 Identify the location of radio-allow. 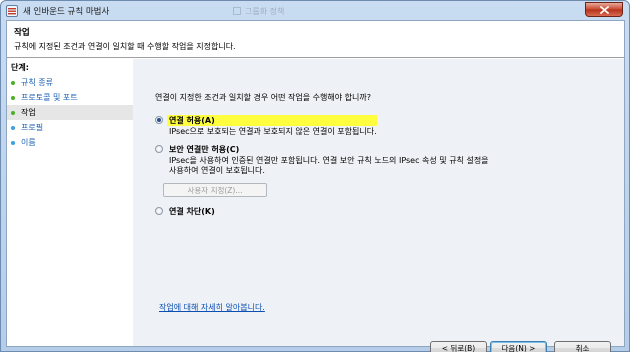
(159, 120).